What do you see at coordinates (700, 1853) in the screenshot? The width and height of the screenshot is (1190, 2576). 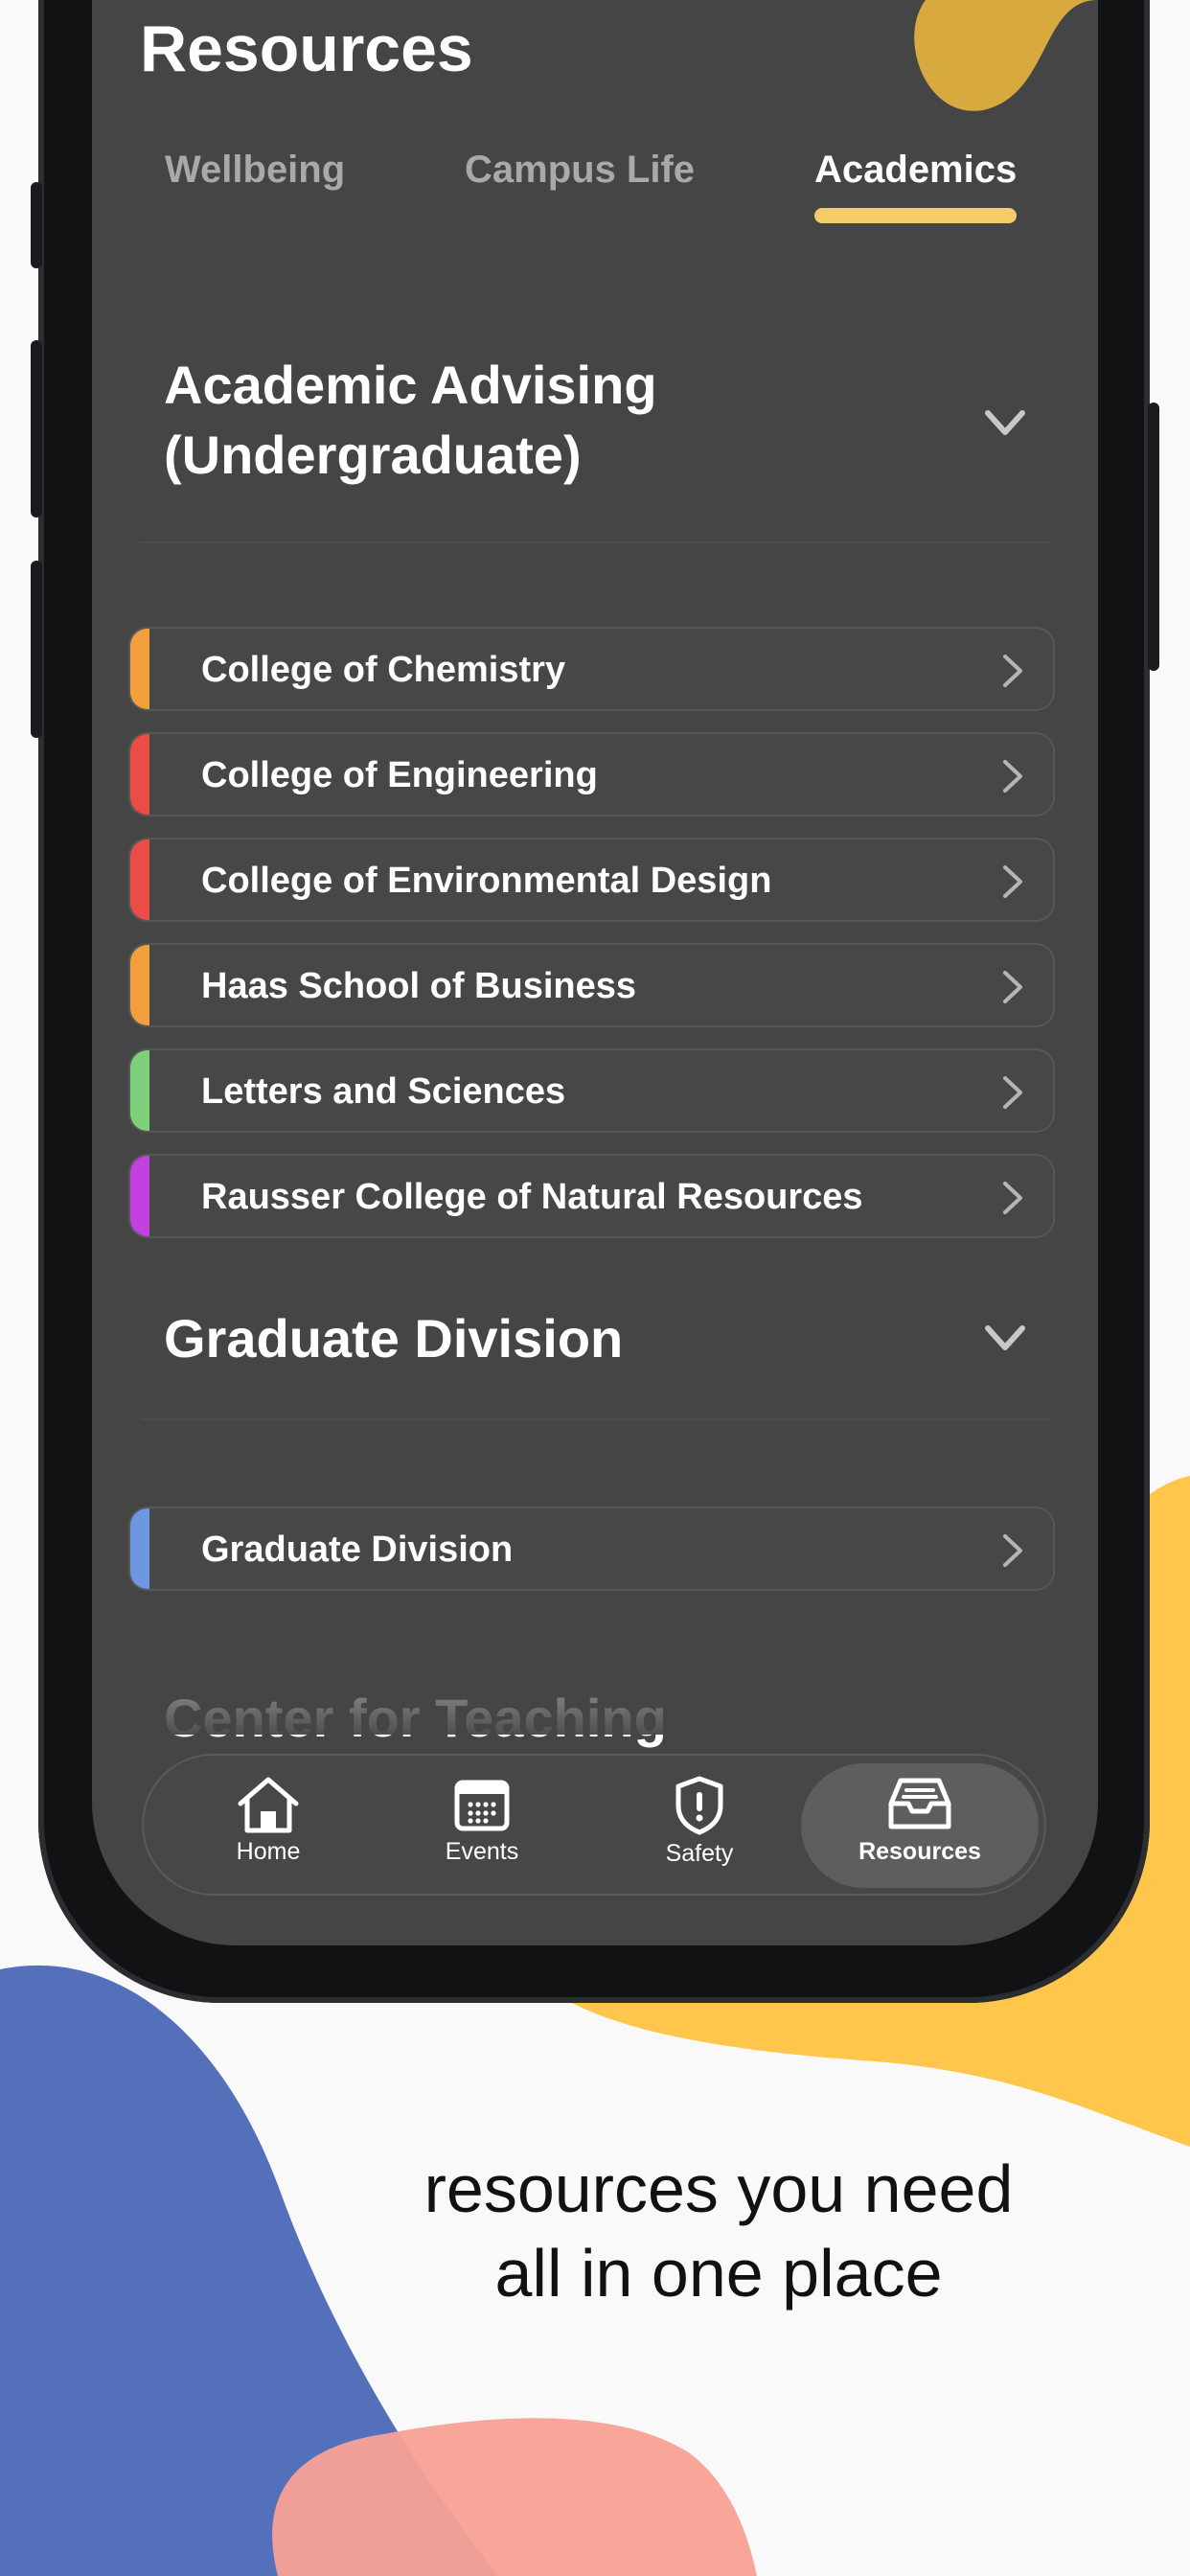 I see `nav-label: Safety` at bounding box center [700, 1853].